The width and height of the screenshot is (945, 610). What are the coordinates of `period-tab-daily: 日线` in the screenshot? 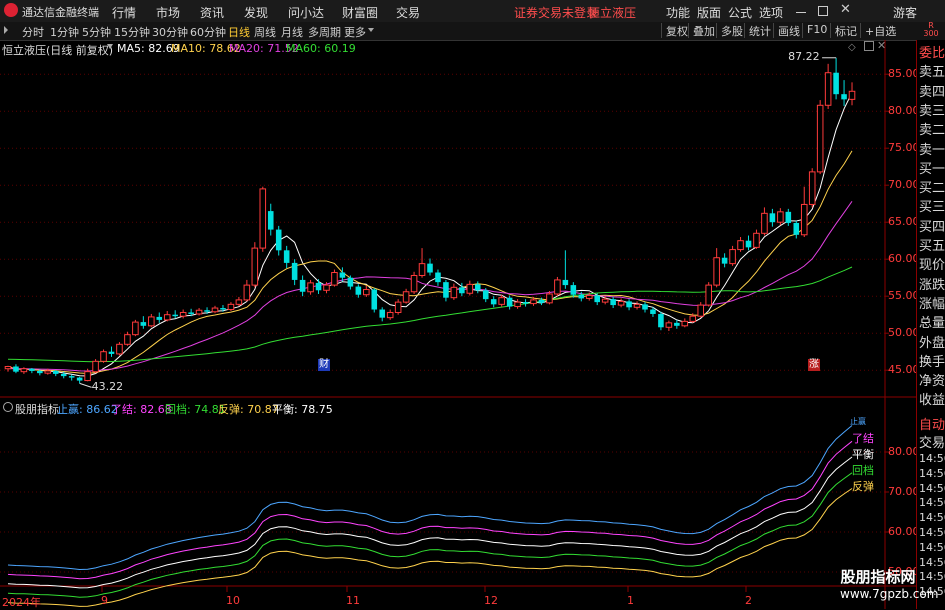 It's located at (239, 32).